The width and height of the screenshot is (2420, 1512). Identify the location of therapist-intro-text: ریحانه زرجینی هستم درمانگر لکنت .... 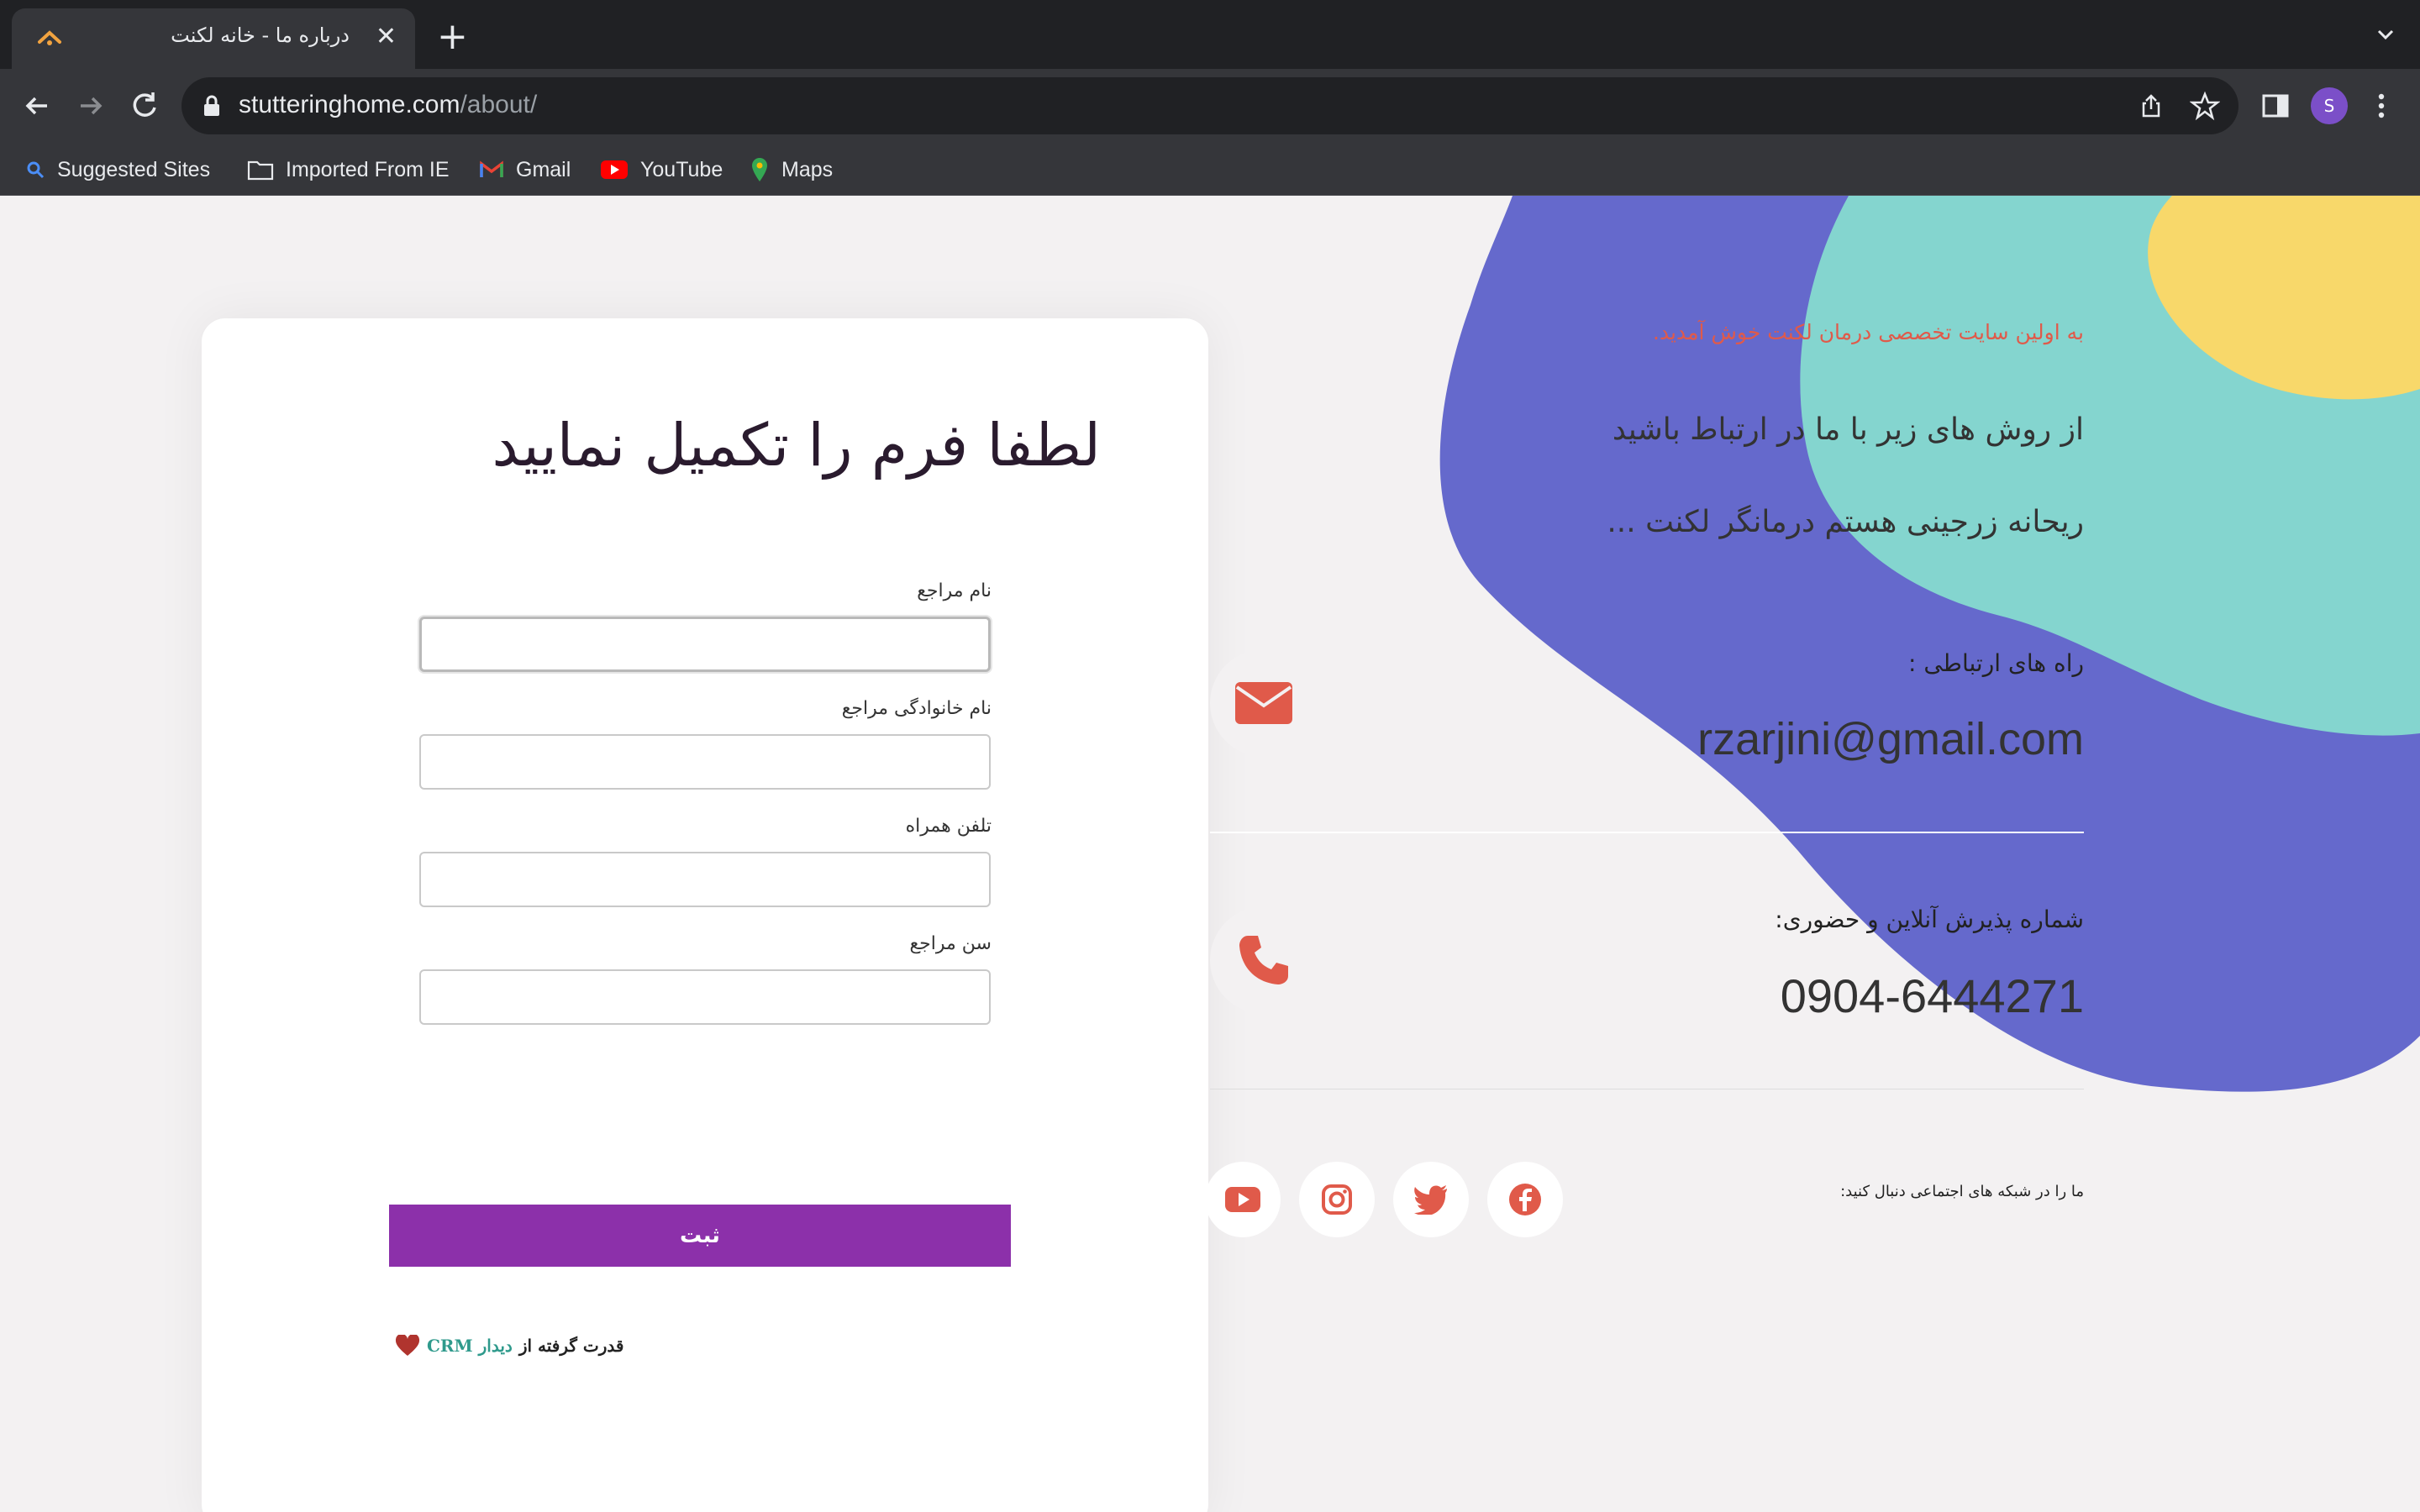
(1846, 522).